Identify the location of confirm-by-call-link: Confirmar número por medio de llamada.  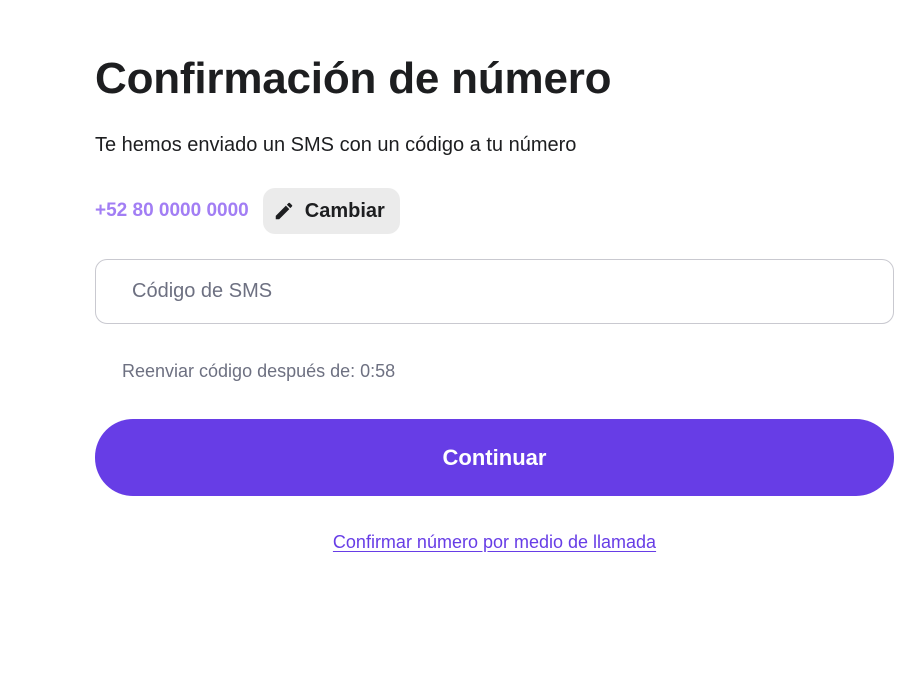
(494, 542).